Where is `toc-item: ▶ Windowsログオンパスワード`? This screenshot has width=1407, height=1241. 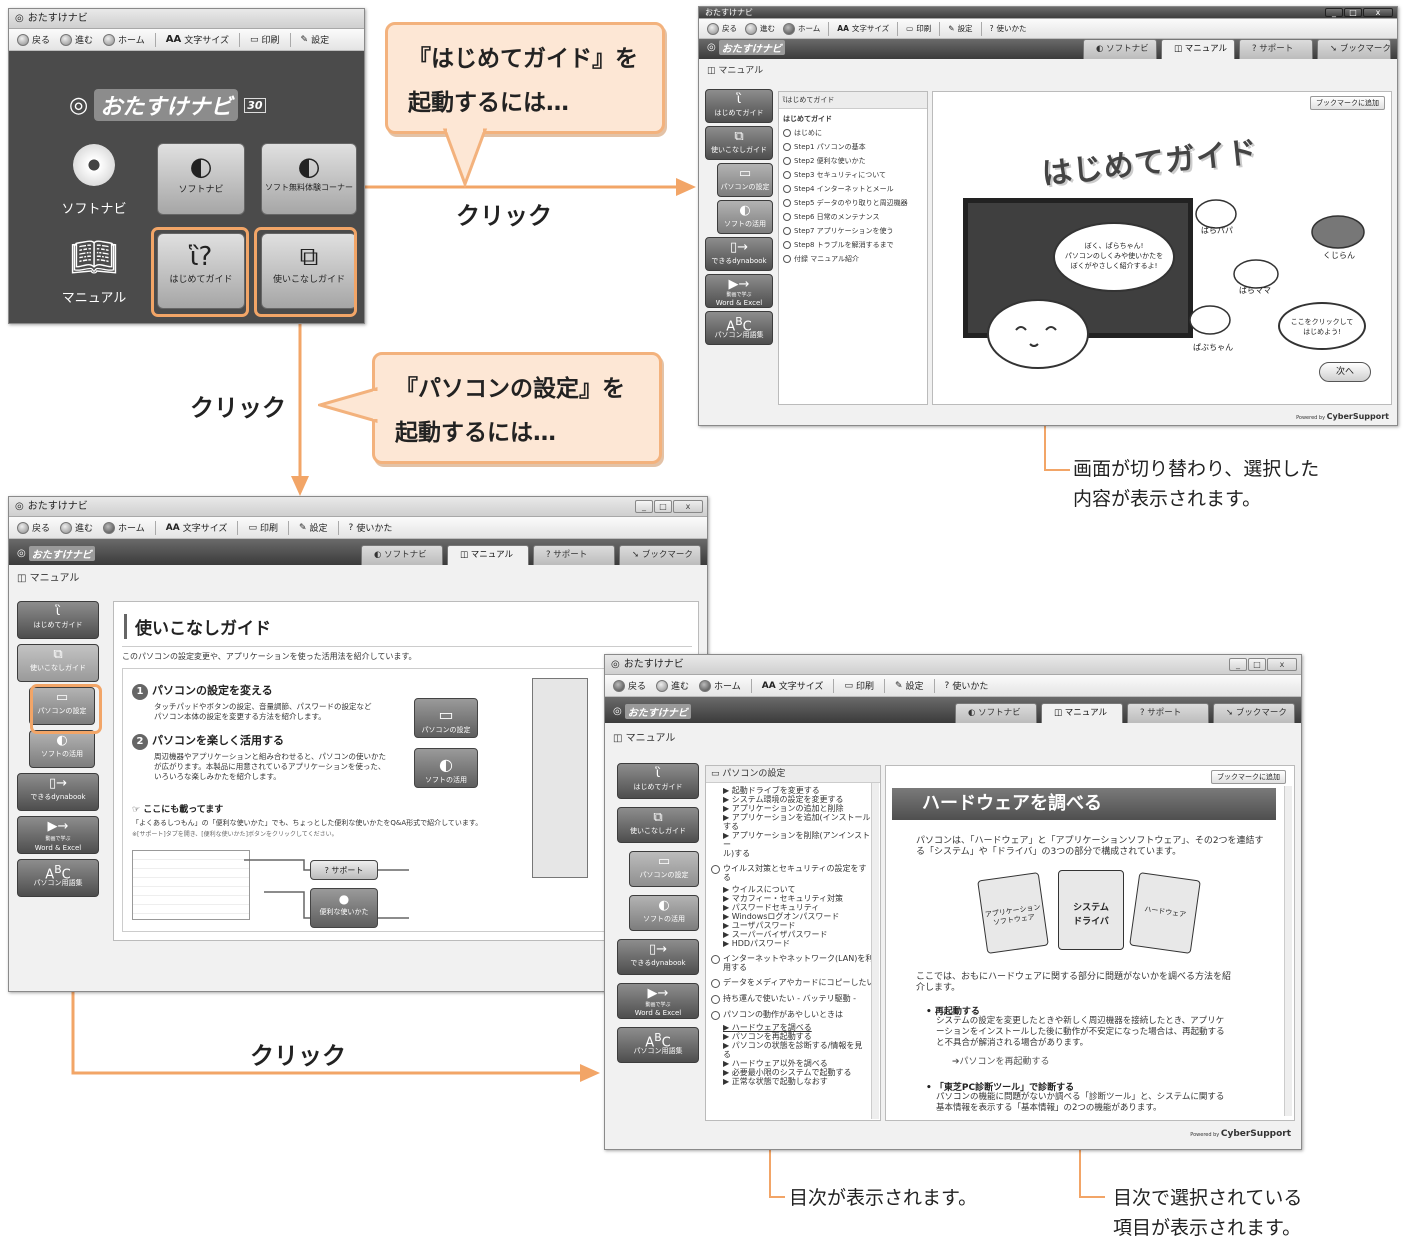 toc-item: ▶ Windowsログオンパスワード is located at coordinates (793, 916).